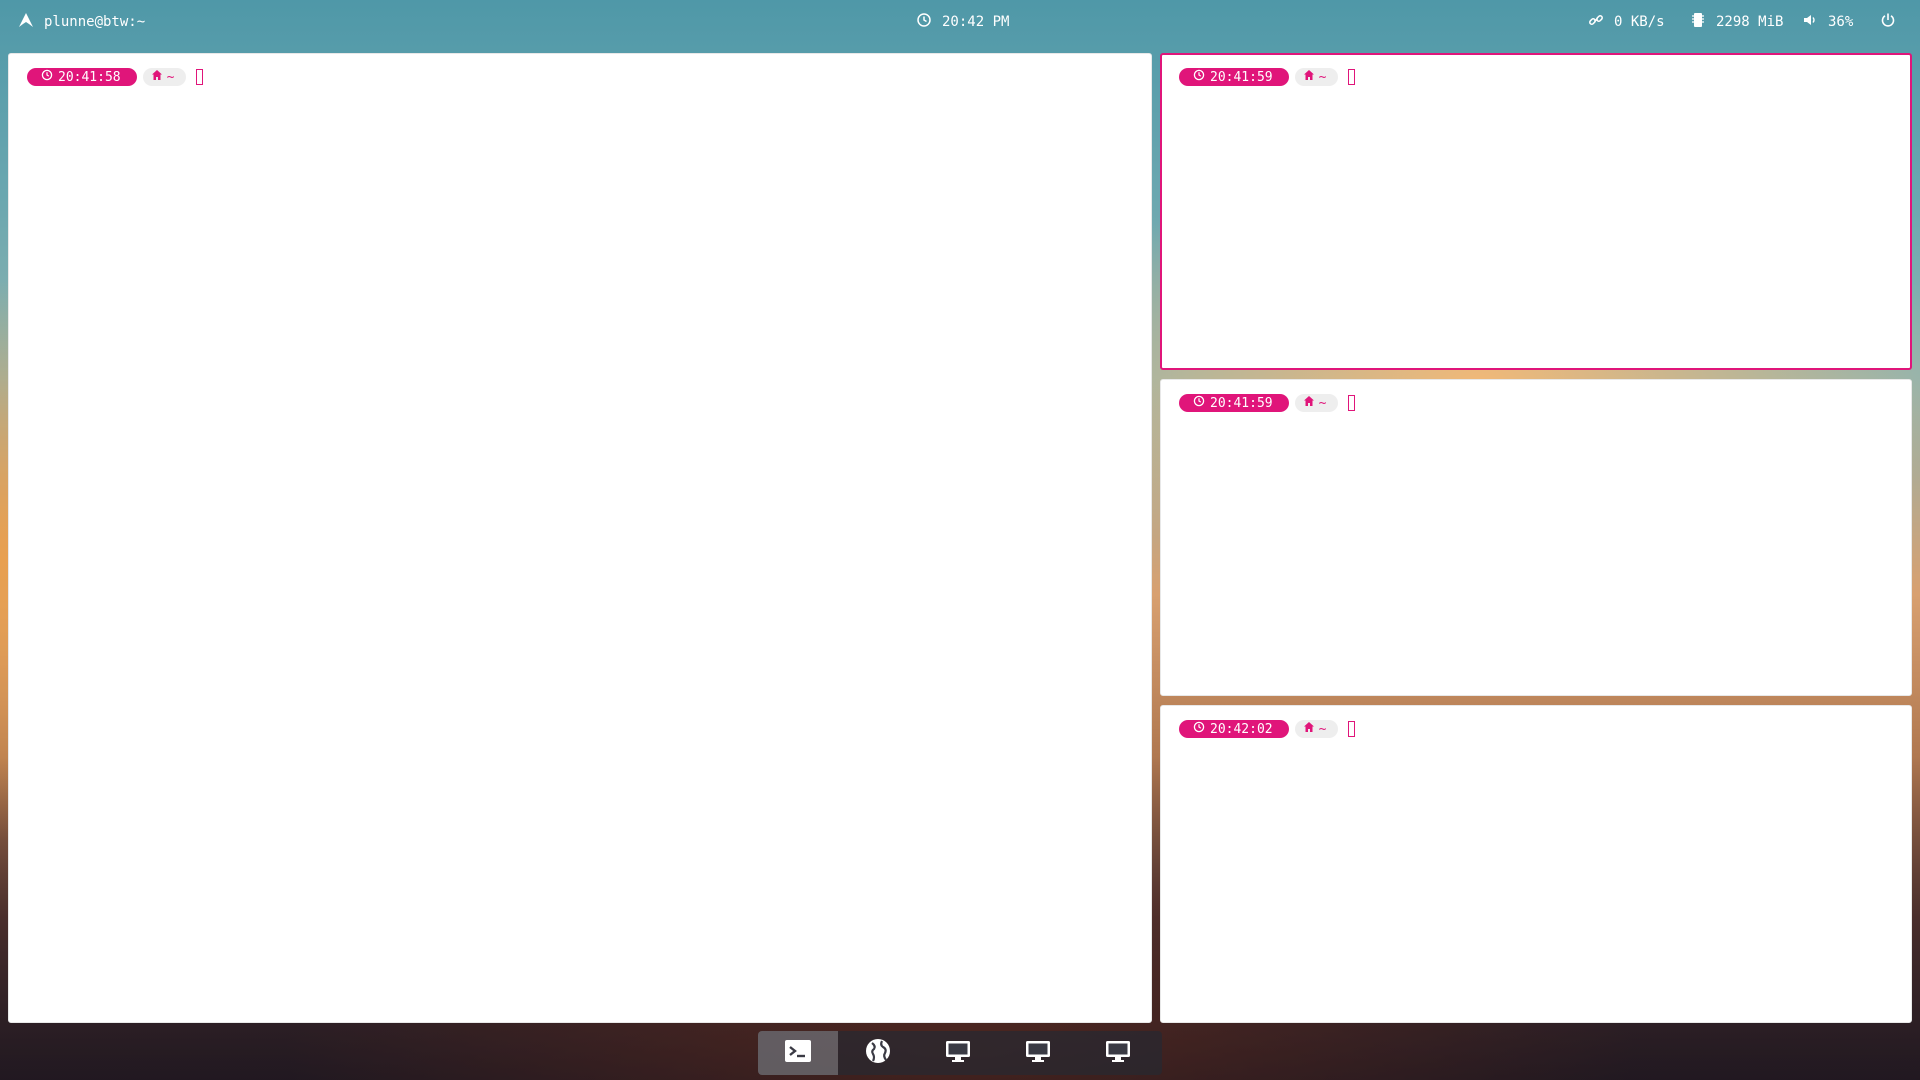 The width and height of the screenshot is (1920, 1080). I want to click on power-button, so click(1888, 22).